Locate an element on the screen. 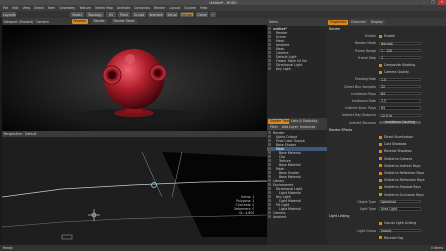 This screenshot has height=251, width=446. tab-lists-statistics: Lists & Statistics is located at coordinates (304, 121).